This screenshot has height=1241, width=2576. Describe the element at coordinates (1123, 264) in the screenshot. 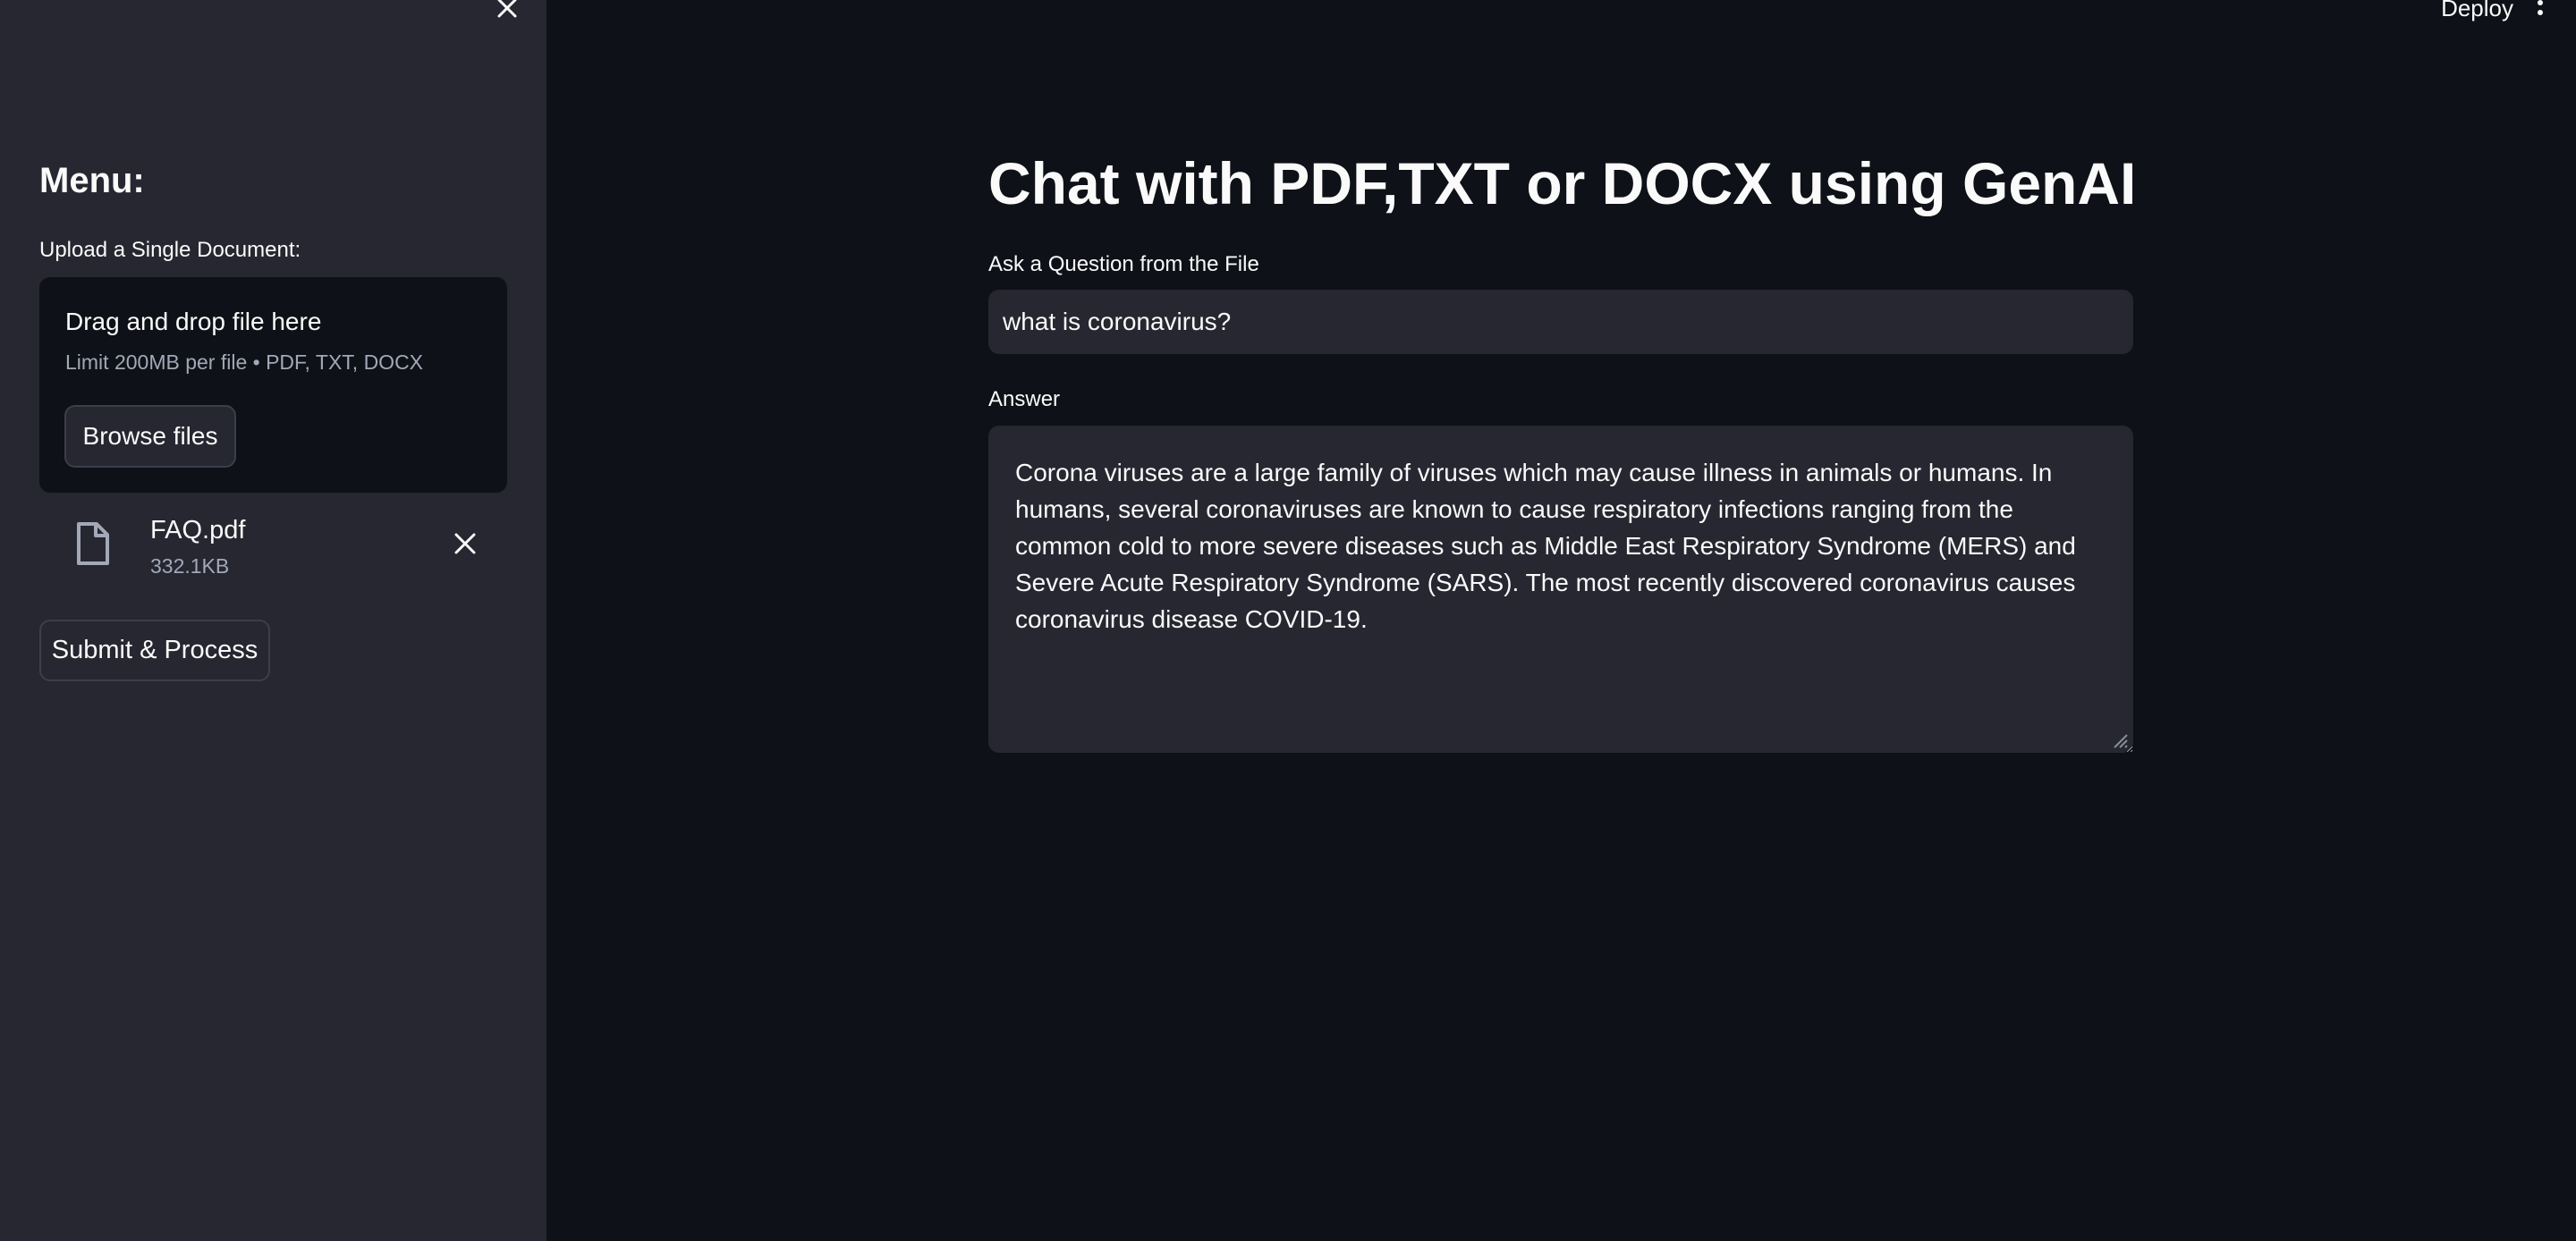

I see `question-label: Ask a Question from the File` at that location.